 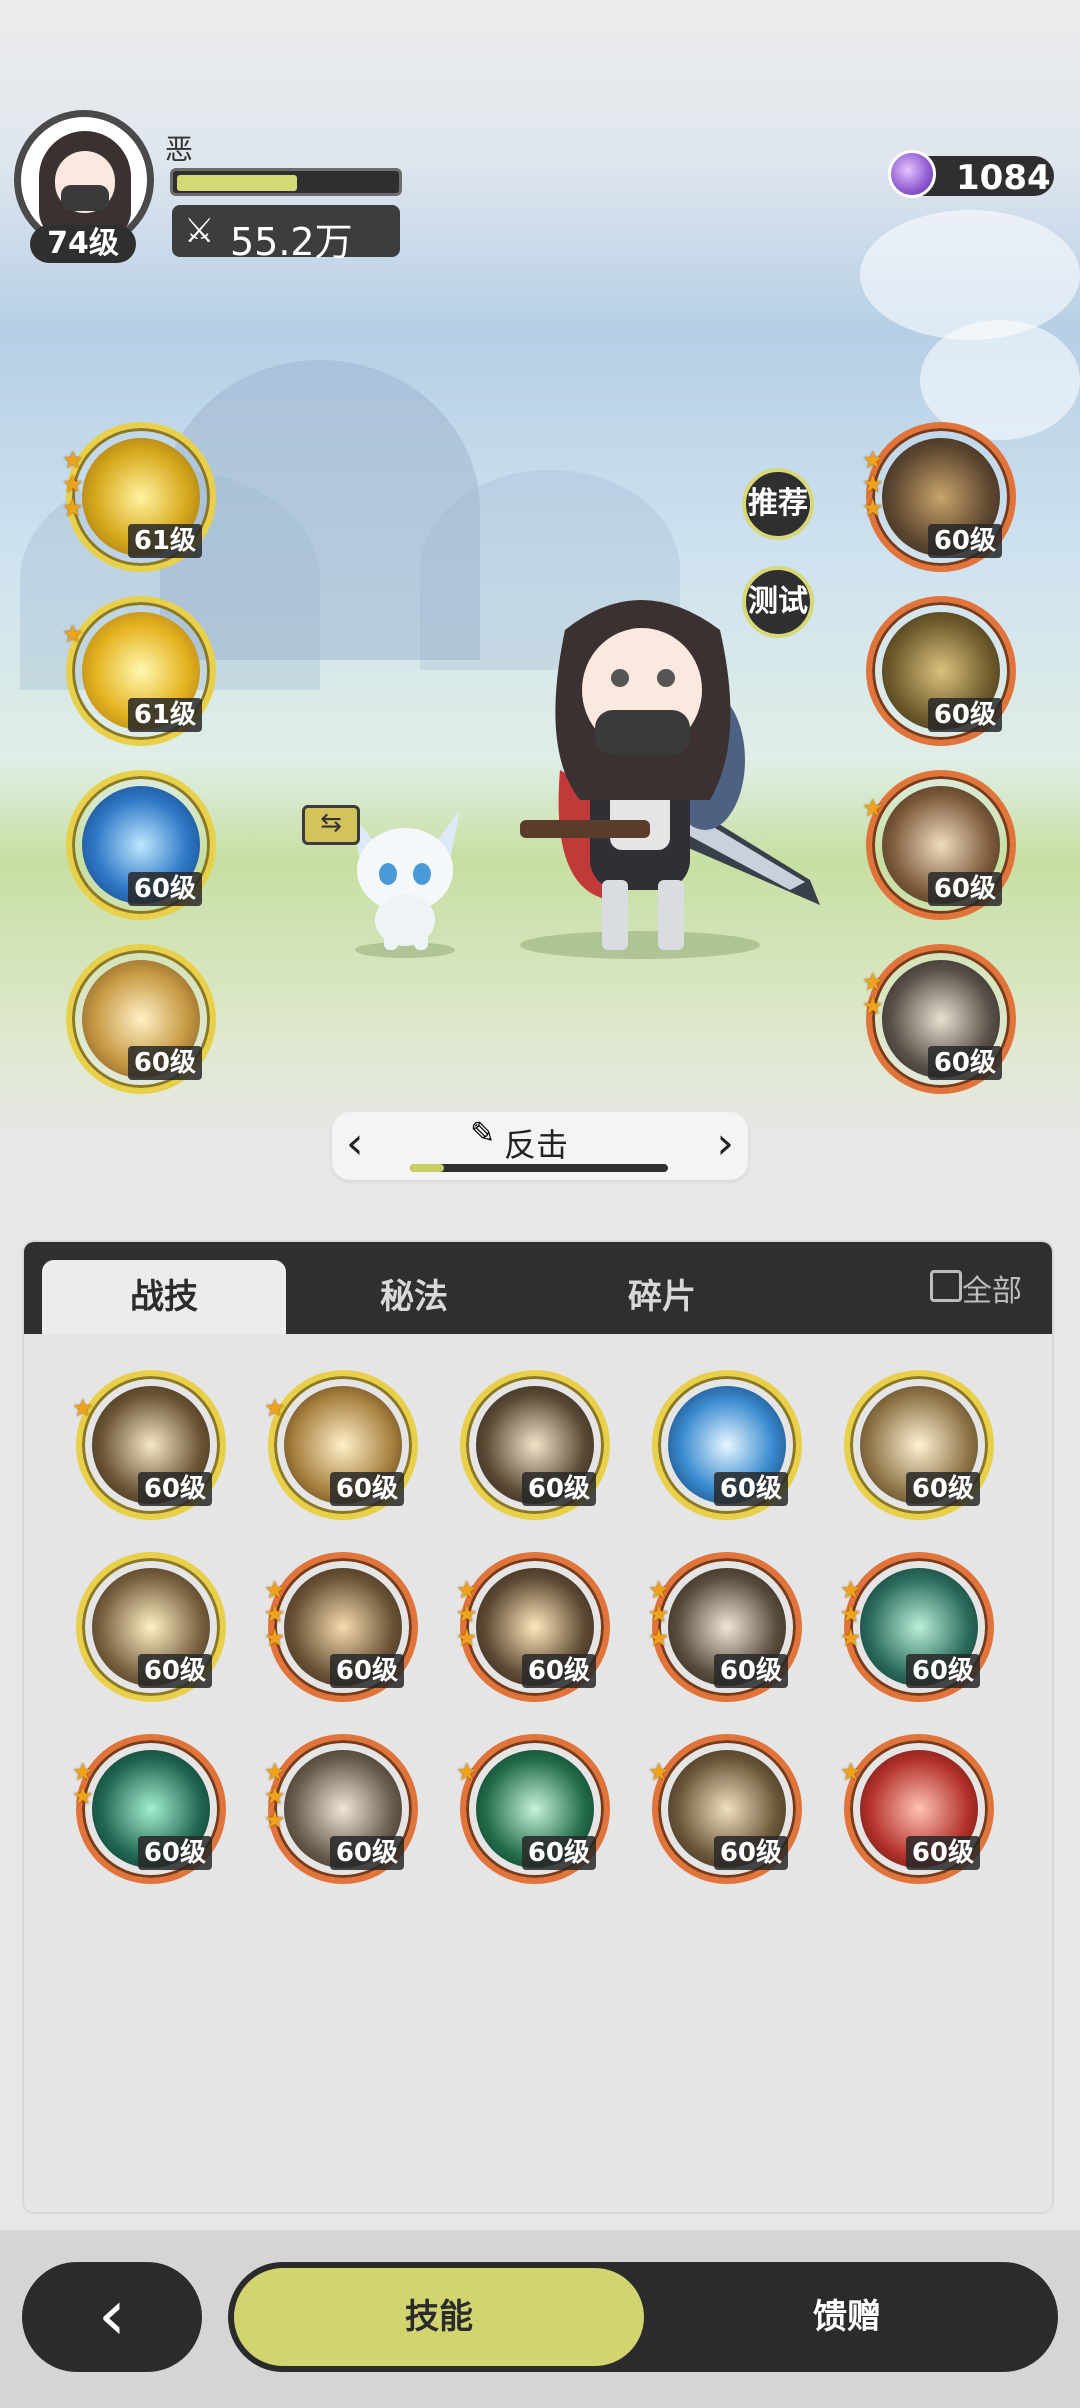 What do you see at coordinates (946, 1286) in the screenshot?
I see `show-all-checkbox` at bounding box center [946, 1286].